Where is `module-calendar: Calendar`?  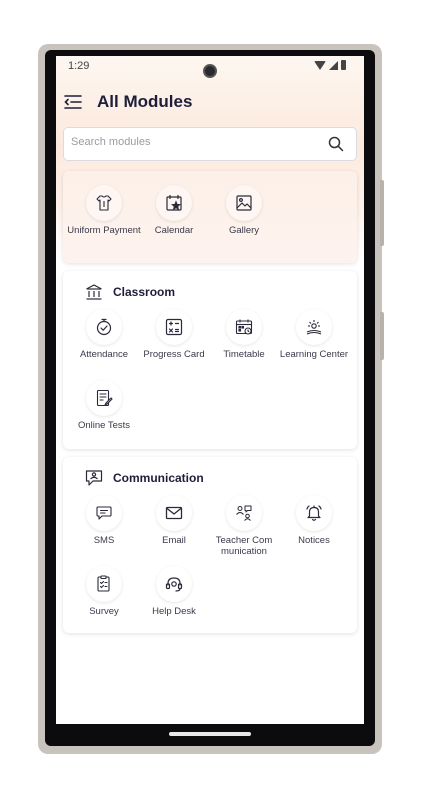 module-calendar: Calendar is located at coordinates (174, 210).